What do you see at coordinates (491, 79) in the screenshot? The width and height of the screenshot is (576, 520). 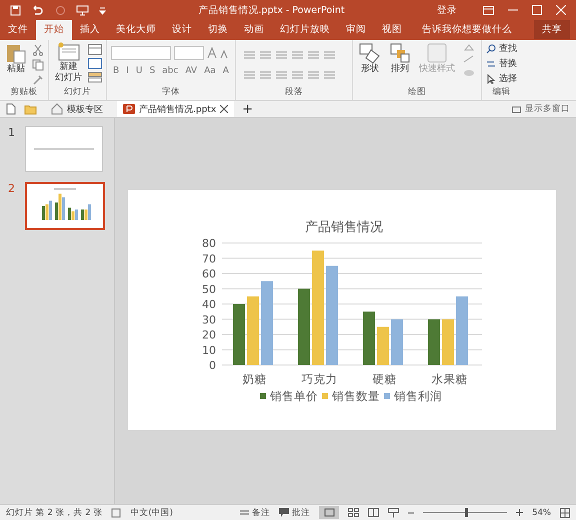 I see `cursor-icon` at bounding box center [491, 79].